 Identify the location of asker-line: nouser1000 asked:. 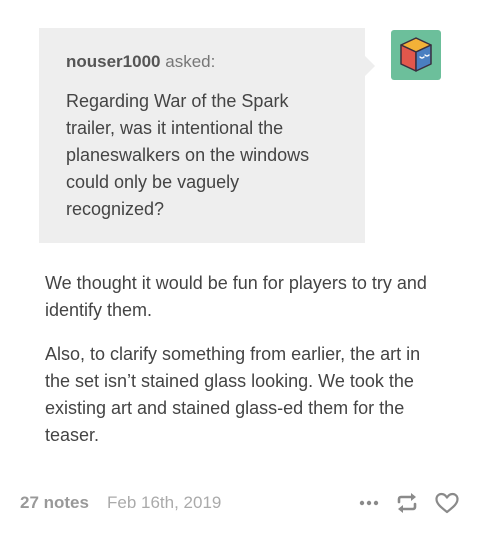
(202, 62).